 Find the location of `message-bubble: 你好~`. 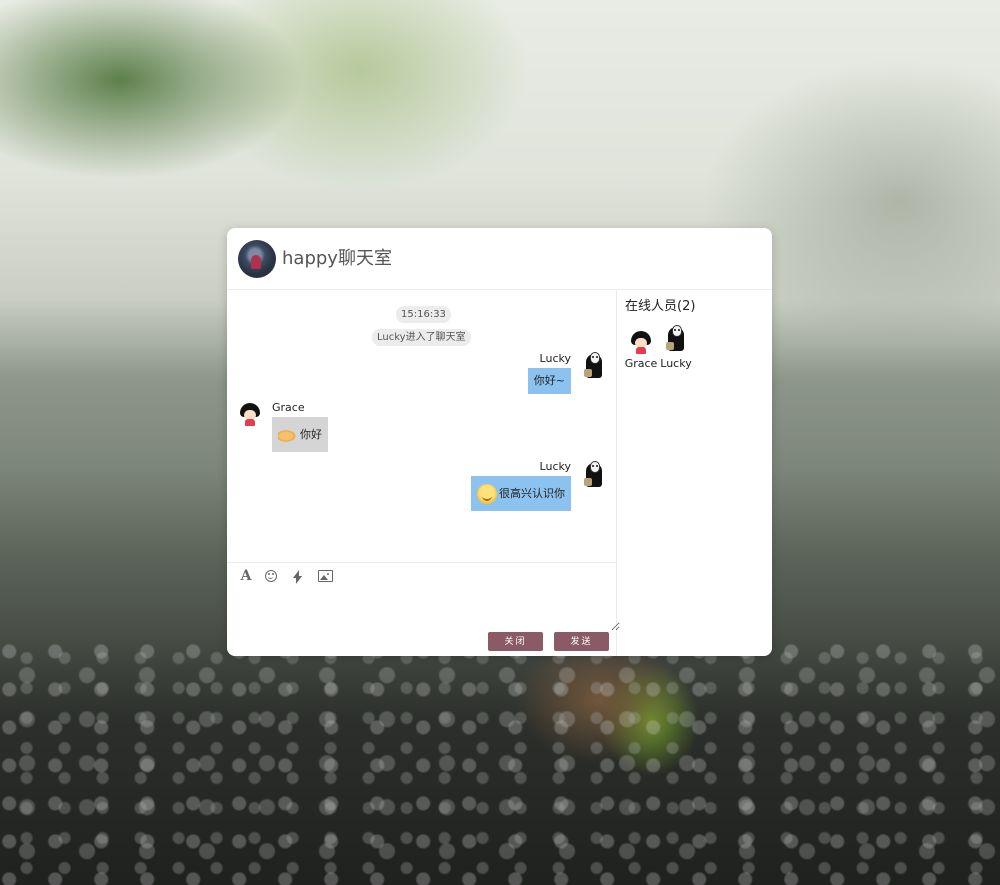

message-bubble: 你好~ is located at coordinates (549, 381).